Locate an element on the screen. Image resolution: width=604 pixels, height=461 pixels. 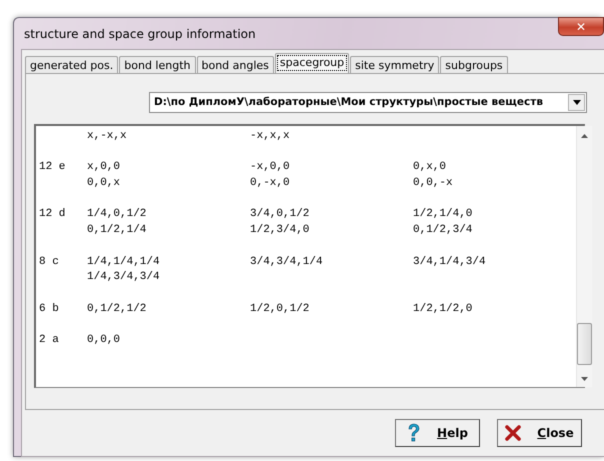
position-text: 0,-x,0 is located at coordinates (270, 183).